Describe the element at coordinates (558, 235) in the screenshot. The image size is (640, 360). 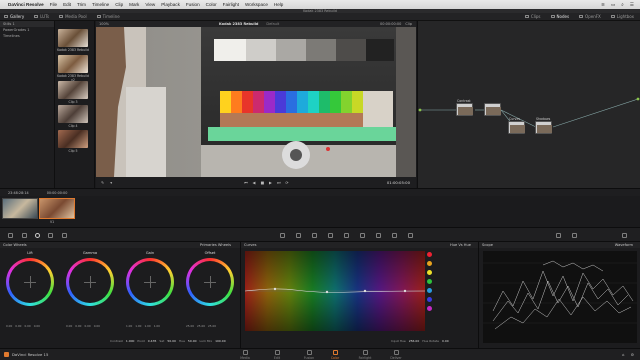
I see `scope-icon` at that location.